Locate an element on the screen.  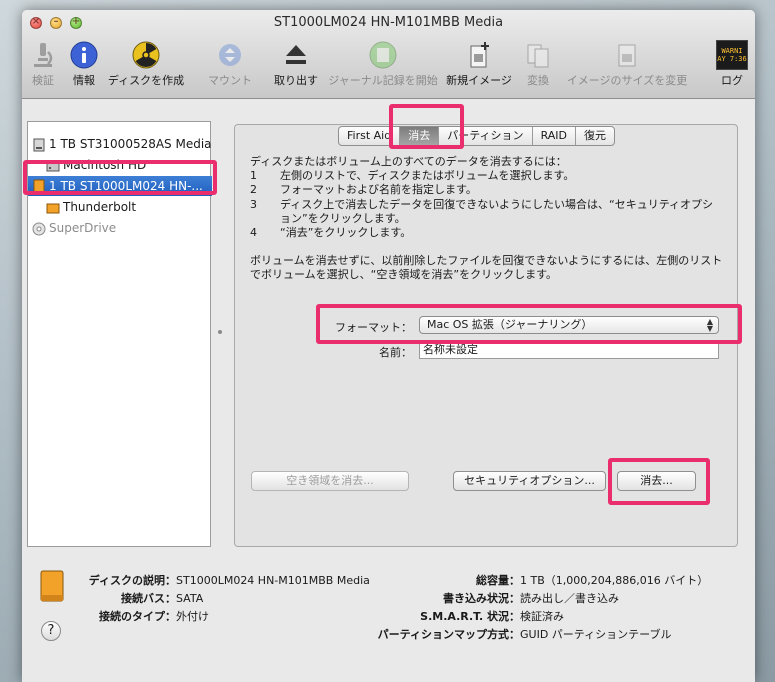
eject-button: 取り出す is located at coordinates (296, 64).